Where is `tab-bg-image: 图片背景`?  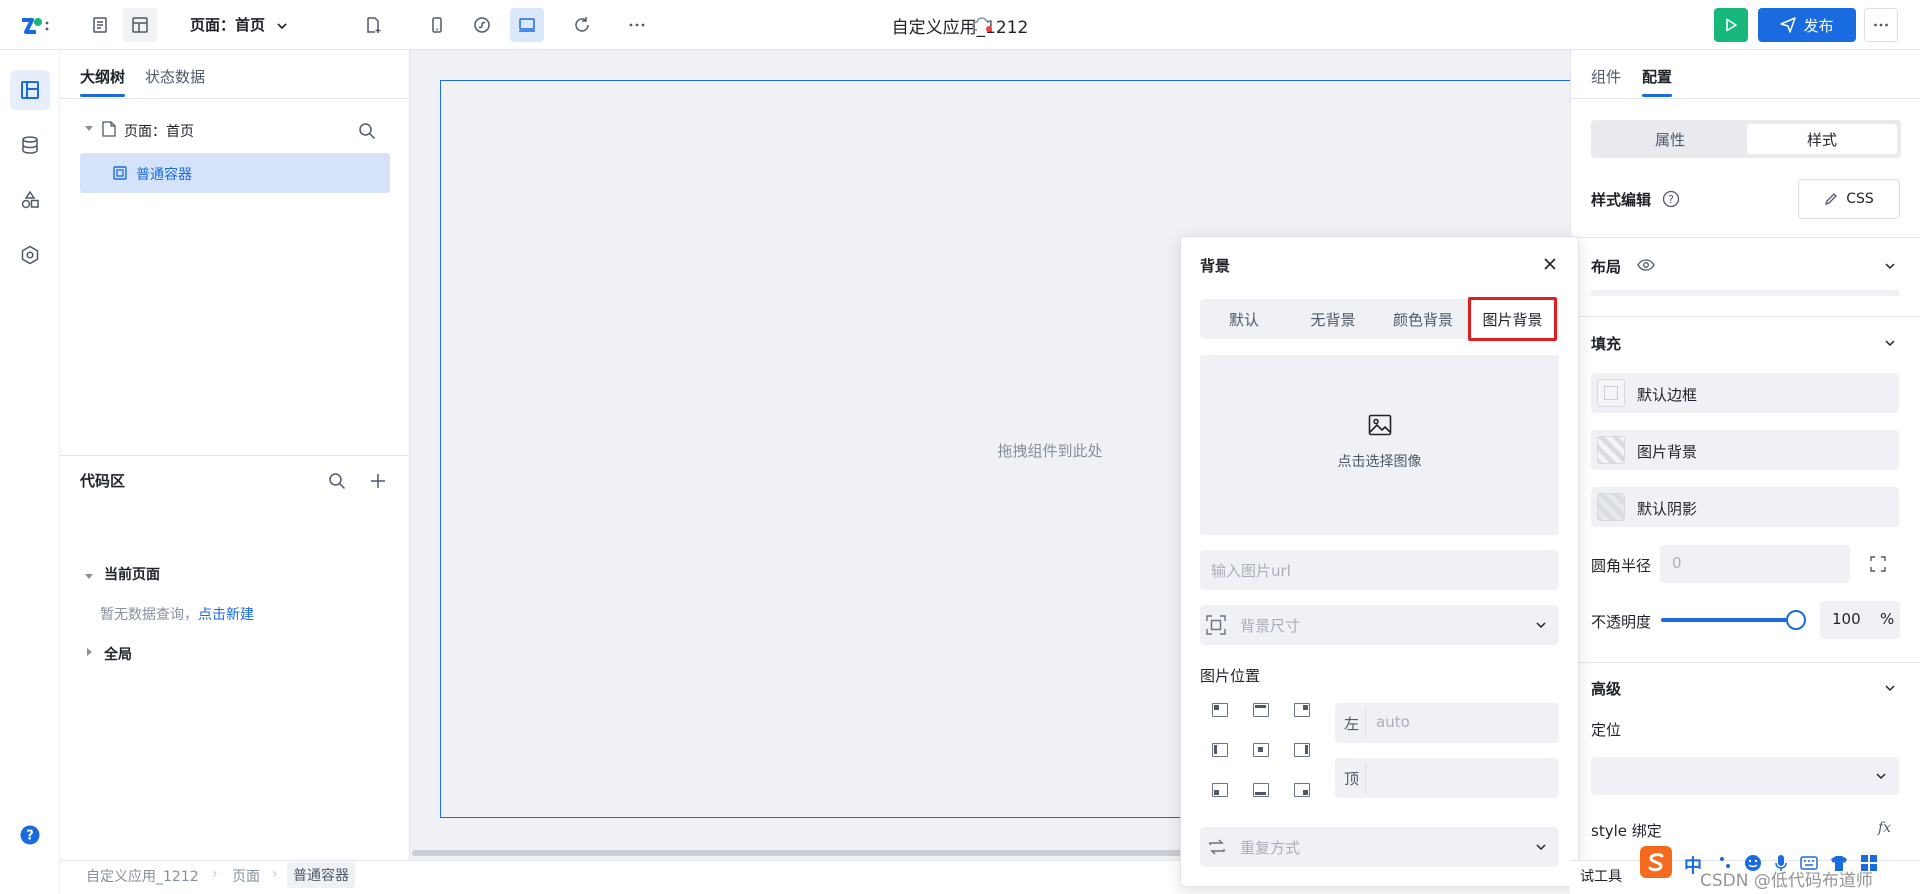 tab-bg-image: 图片背景 is located at coordinates (1512, 319).